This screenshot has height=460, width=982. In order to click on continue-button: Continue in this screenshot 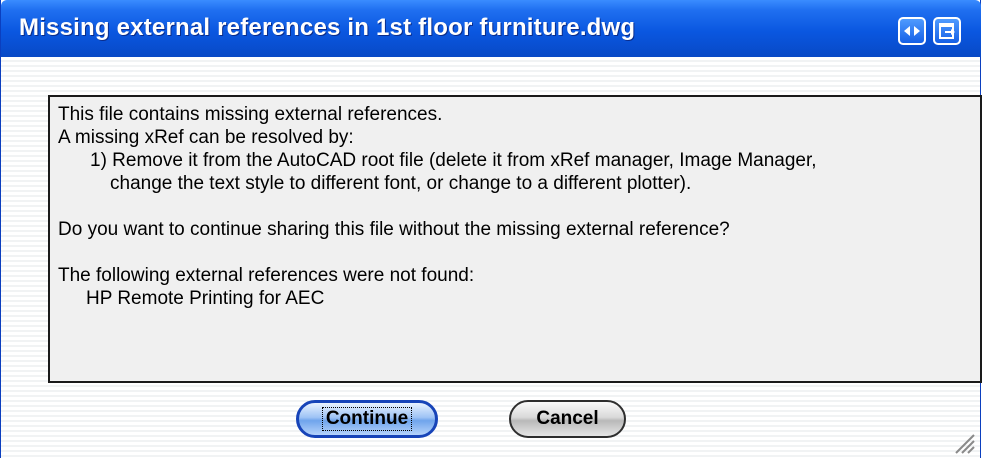, I will do `click(367, 419)`.